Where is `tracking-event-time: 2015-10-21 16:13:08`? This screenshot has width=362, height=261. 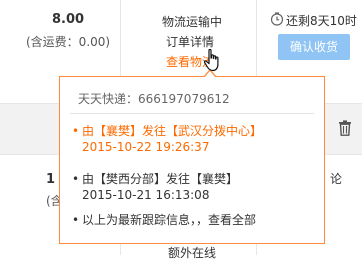
tracking-event-time: 2015-10-21 16:13:08 is located at coordinates (146, 195).